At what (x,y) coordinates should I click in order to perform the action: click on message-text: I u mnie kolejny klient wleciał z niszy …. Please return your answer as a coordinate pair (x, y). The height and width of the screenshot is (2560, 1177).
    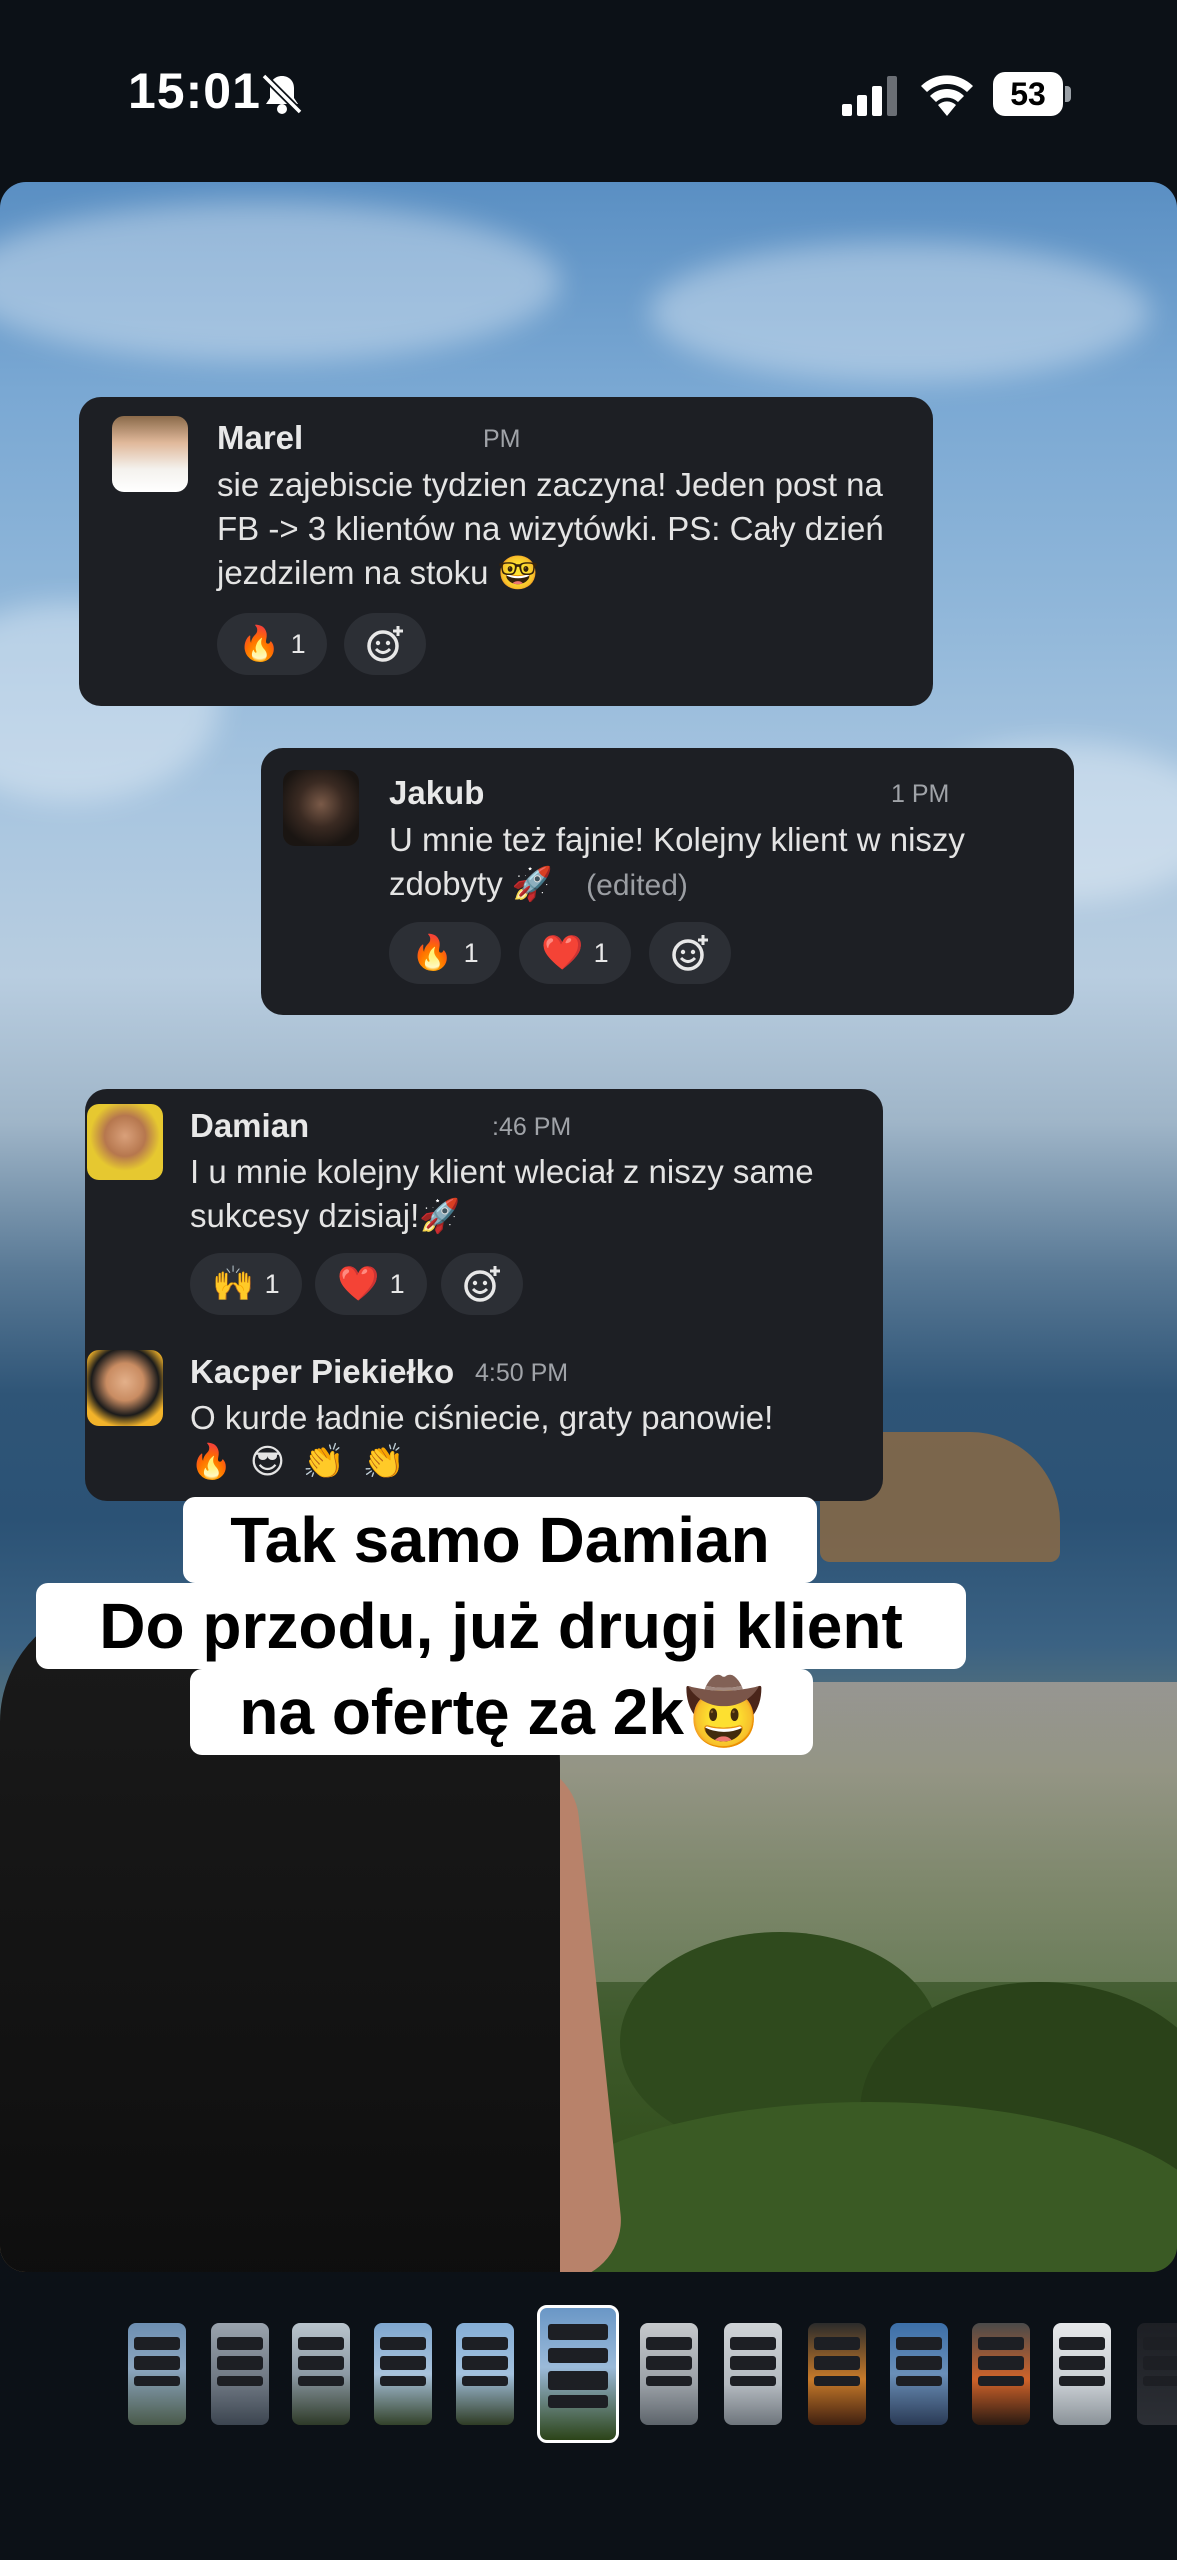
    Looking at the image, I should click on (502, 1193).